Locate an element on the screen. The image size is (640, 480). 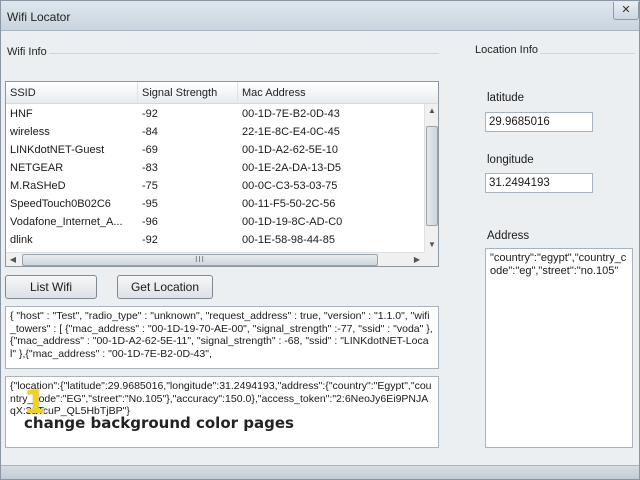
scroll-down-arrow-icon: ▼ is located at coordinates (431, 245).